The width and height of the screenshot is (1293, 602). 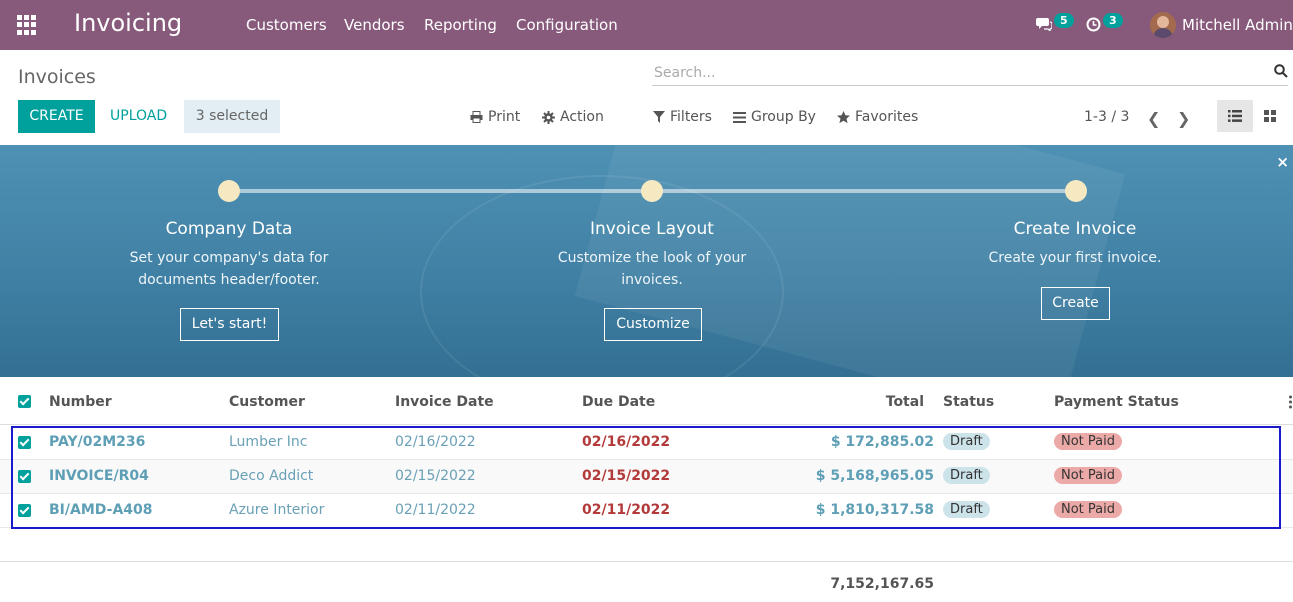 What do you see at coordinates (567, 25) in the screenshot?
I see `menu-configuration: Configuration` at bounding box center [567, 25].